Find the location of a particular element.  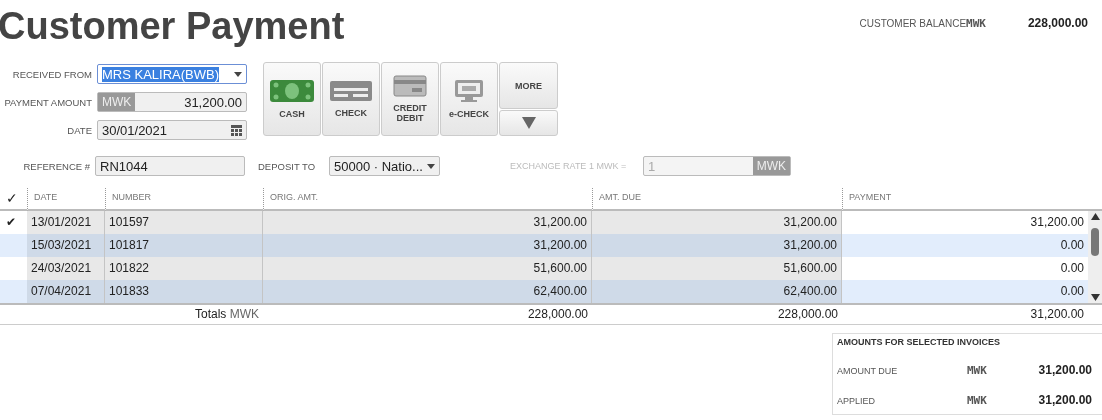

customer-balance-label: CUSTOMER BALANCE is located at coordinates (913, 23).